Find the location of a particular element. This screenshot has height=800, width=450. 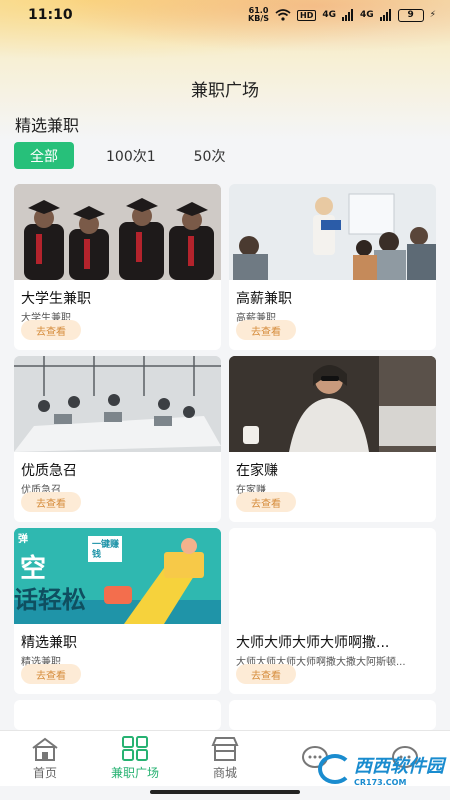

card-title: 在家赚 is located at coordinates (257, 471).